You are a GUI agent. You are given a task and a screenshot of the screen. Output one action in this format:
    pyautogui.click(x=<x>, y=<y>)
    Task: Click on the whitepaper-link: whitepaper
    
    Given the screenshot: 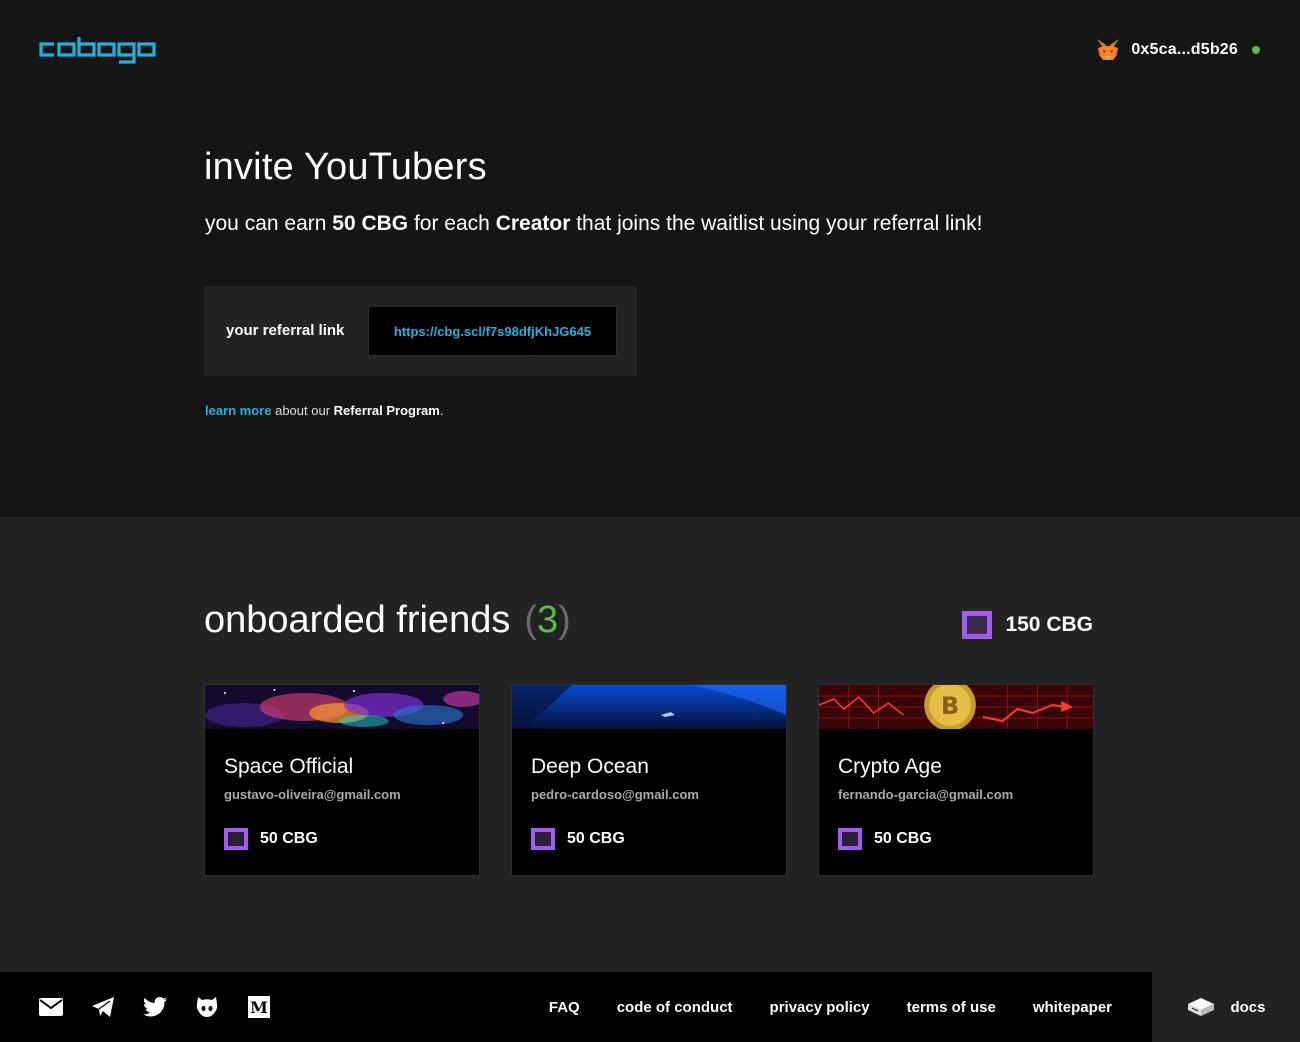 What is the action you would take?
    pyautogui.click(x=1072, y=1007)
    